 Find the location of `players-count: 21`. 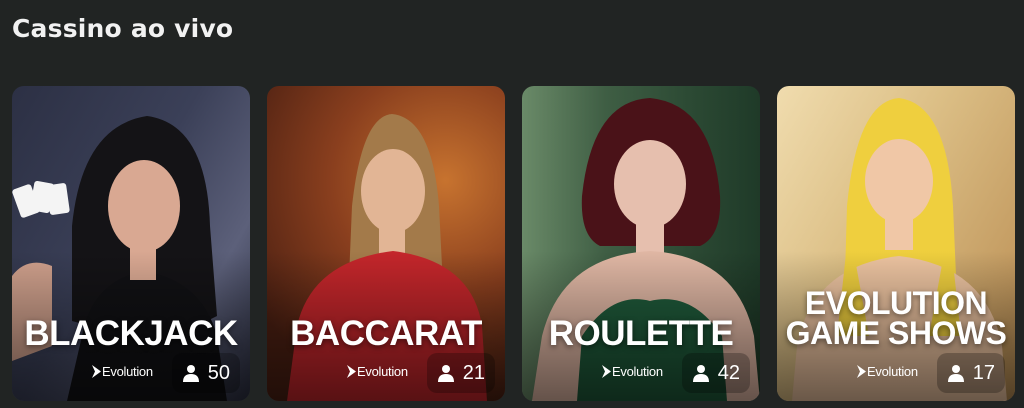

players-count: 21 is located at coordinates (473, 372).